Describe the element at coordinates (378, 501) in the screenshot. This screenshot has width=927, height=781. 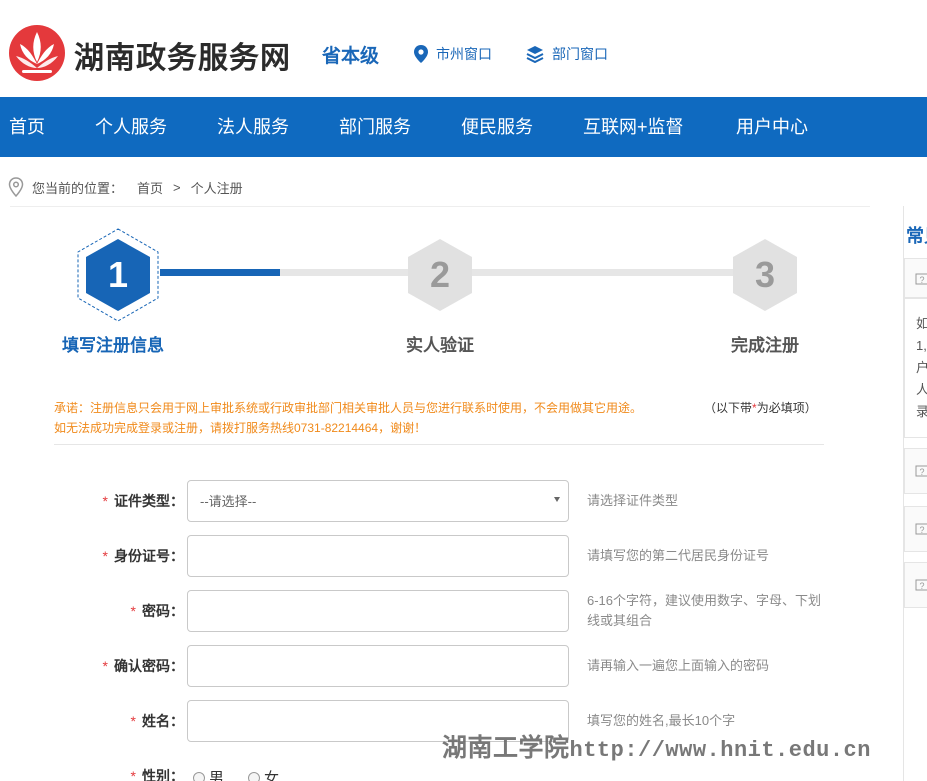
I see `id-type-select: --请选择--` at that location.